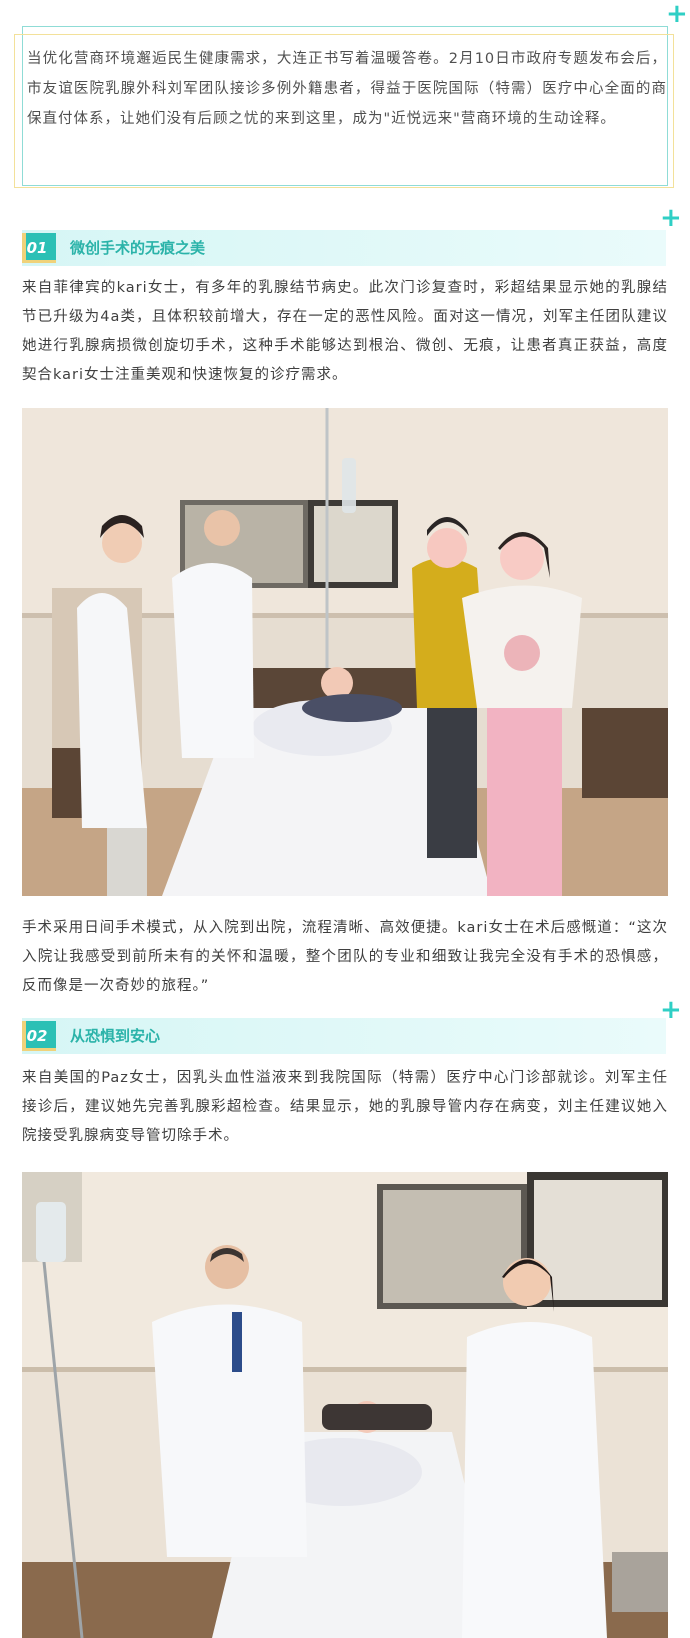 The width and height of the screenshot is (690, 1638). I want to click on section-number-badge: 01, so click(39, 248).